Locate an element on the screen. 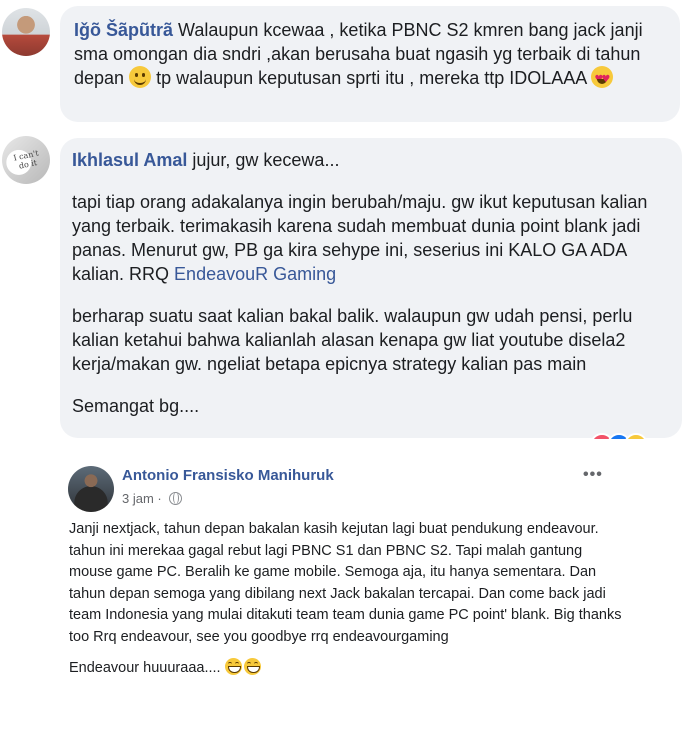 The width and height of the screenshot is (700, 736). slightly-smiling-face-icon is located at coordinates (140, 77).